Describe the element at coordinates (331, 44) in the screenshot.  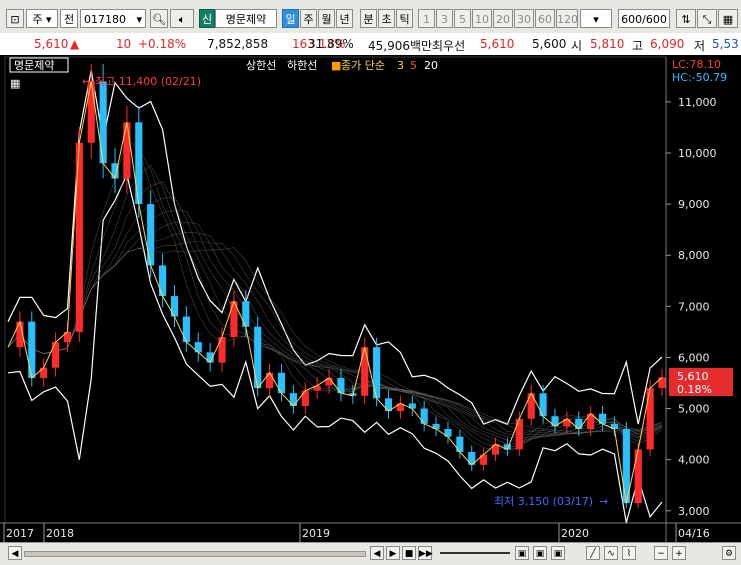
I see `turnover-rate: 31.89%` at that location.